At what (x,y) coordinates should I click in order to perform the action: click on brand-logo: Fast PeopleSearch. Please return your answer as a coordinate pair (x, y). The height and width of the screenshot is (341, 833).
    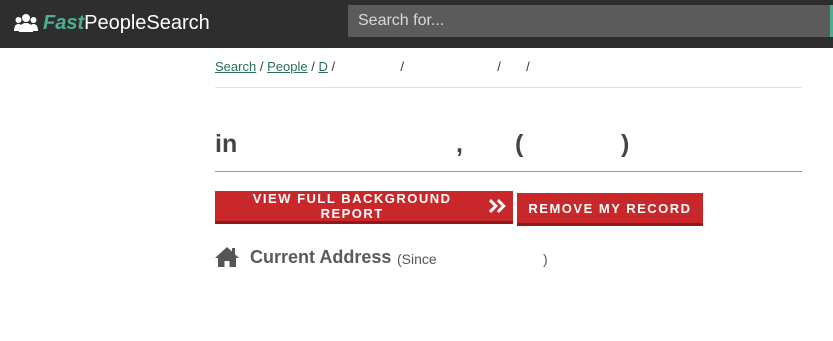
    Looking at the image, I should click on (112, 23).